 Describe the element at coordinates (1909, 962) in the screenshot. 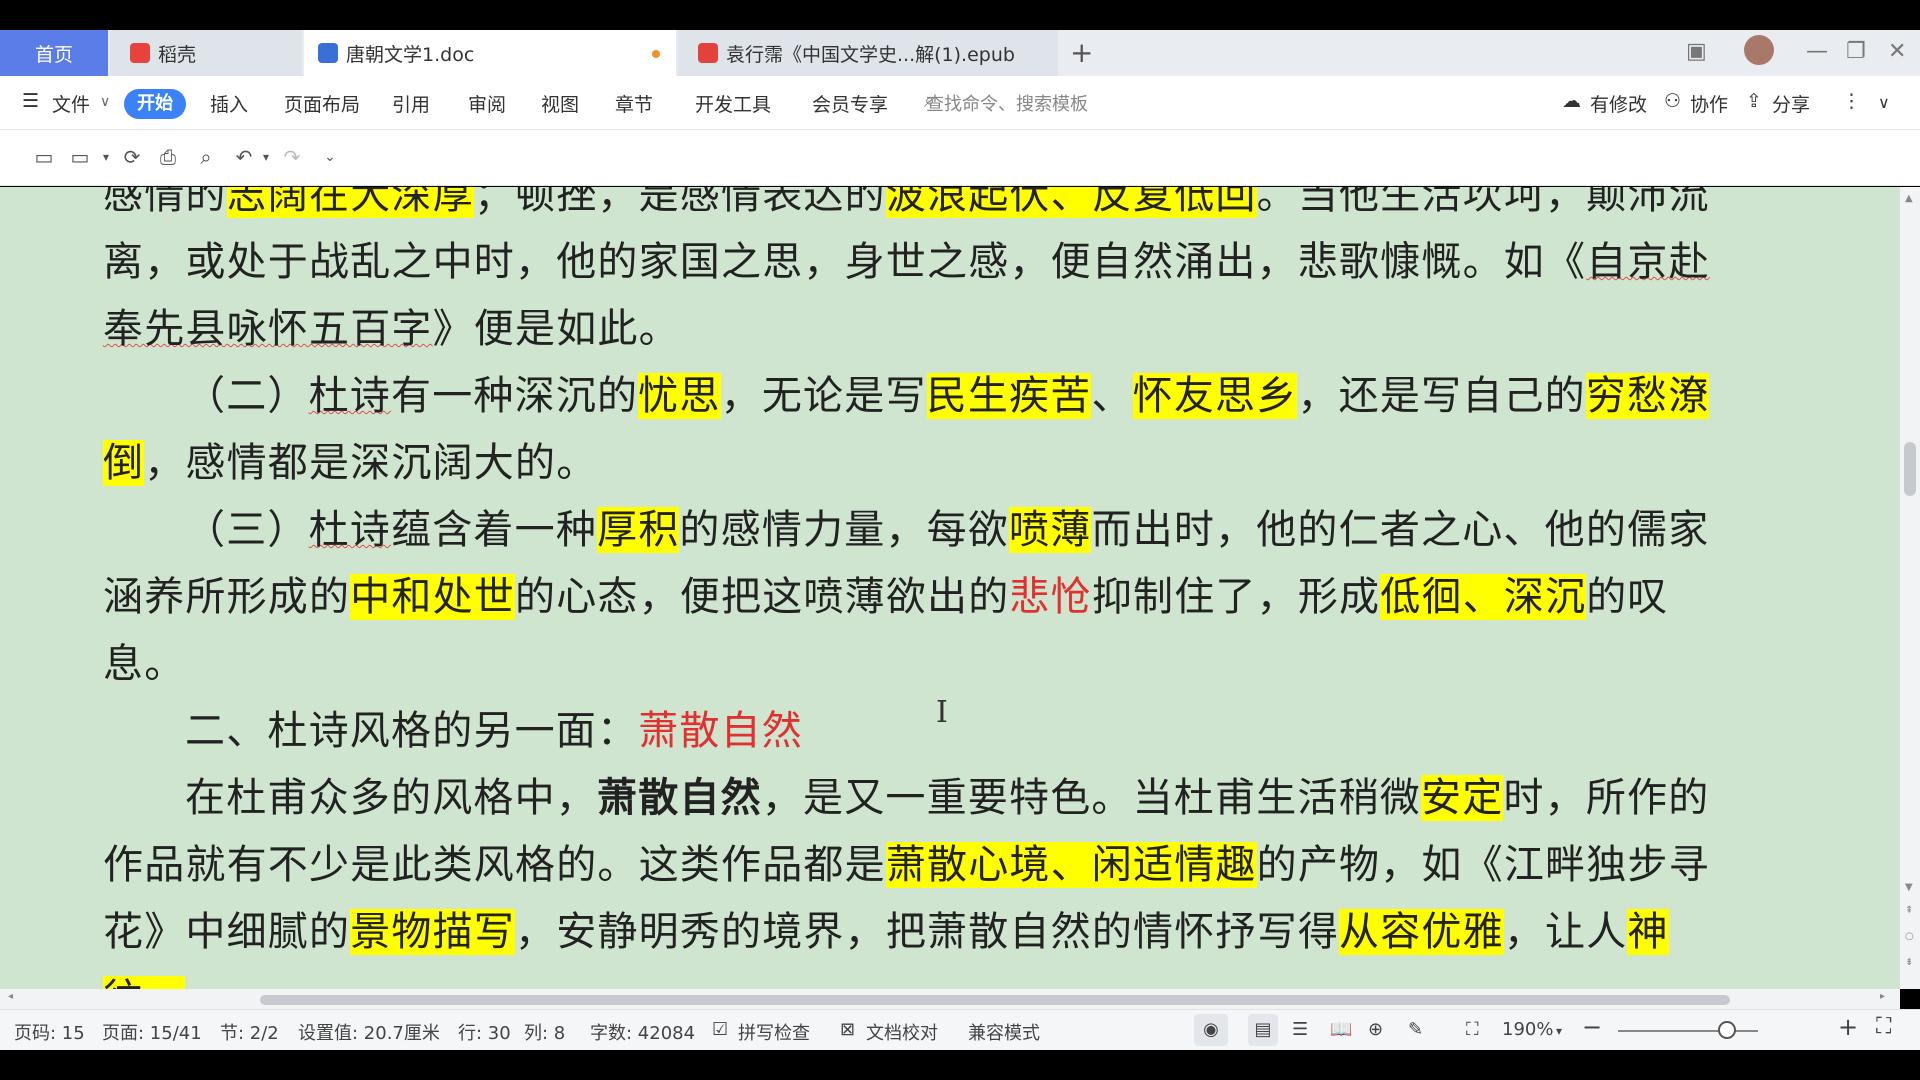

I see `next-page-icon: ⇟` at that location.